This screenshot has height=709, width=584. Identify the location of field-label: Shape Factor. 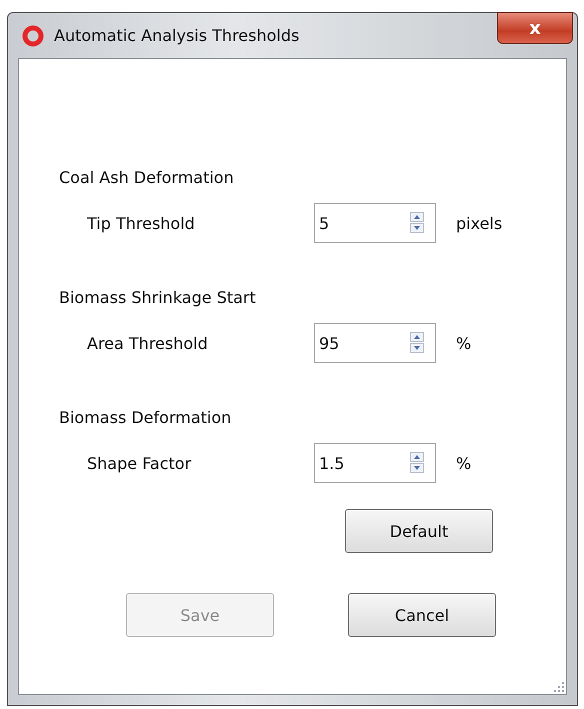
(139, 463).